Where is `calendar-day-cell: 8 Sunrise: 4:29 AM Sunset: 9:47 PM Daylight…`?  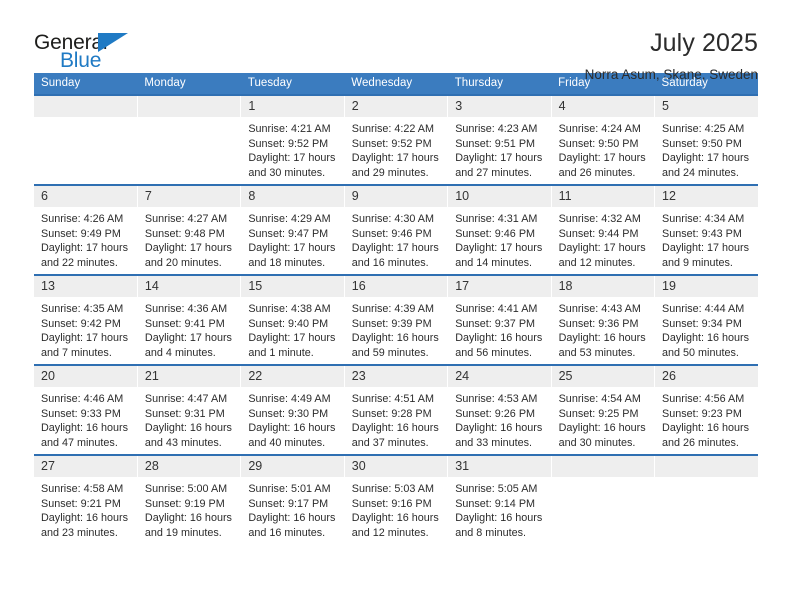
calendar-day-cell: 8 Sunrise: 4:29 AM Sunset: 9:47 PM Daylight… is located at coordinates (292, 229).